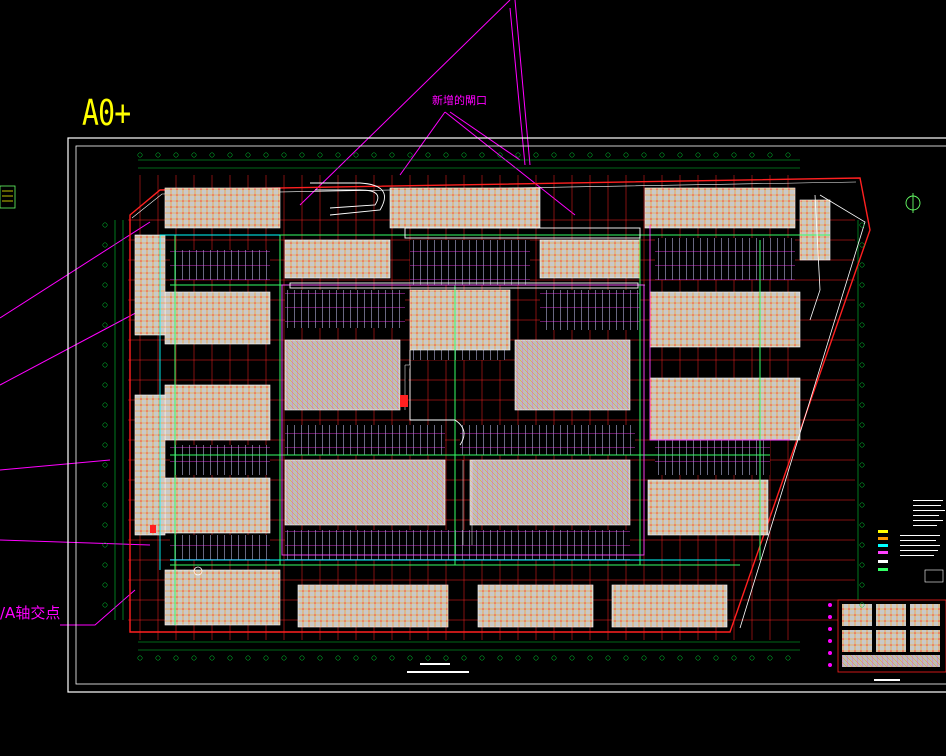  I want to click on callout-note-axis: /A轴交点, so click(30, 613).